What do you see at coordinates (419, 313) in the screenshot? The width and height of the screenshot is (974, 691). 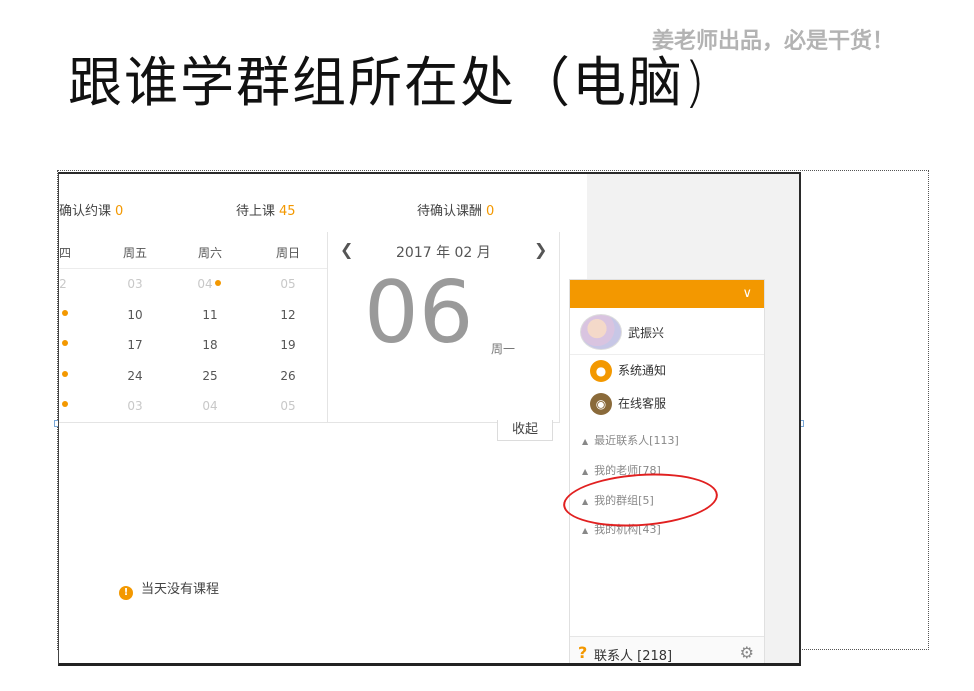 I see `selected-day: 06` at bounding box center [419, 313].